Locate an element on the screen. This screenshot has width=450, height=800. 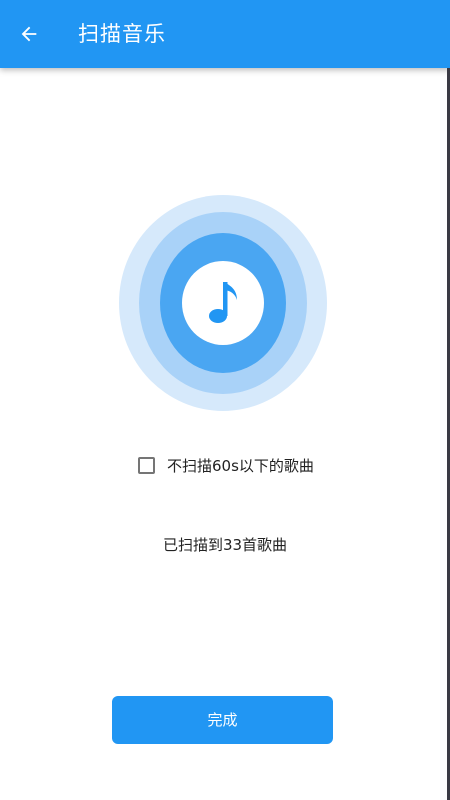
skip-short-songs-option: 不扫描60s以下的歌曲 is located at coordinates (226, 465).